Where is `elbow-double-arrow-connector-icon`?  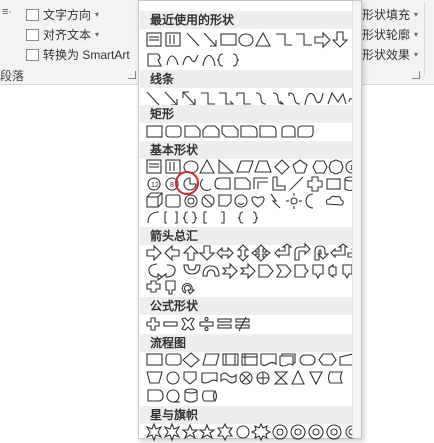 elbow-double-arrow-connector-icon is located at coordinates (243, 98).